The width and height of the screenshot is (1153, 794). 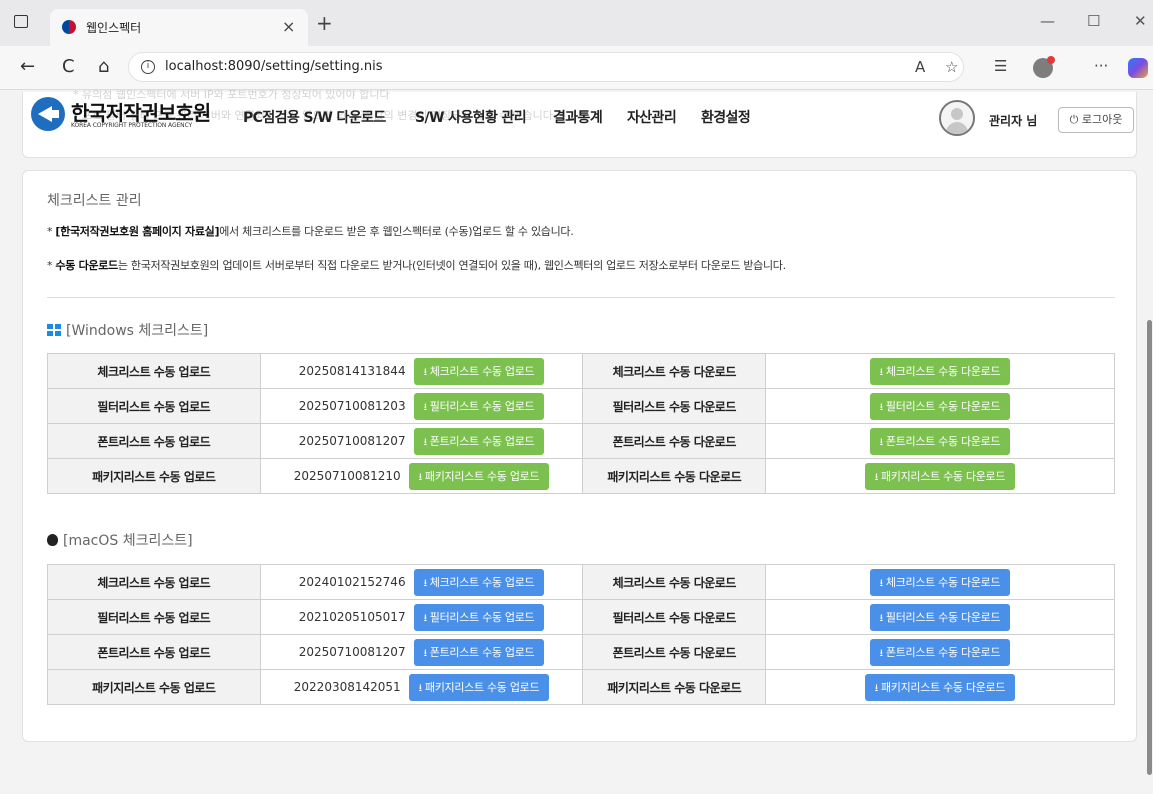 I want to click on windows-section-title: [Windows 체크리스트], so click(x=127, y=330).